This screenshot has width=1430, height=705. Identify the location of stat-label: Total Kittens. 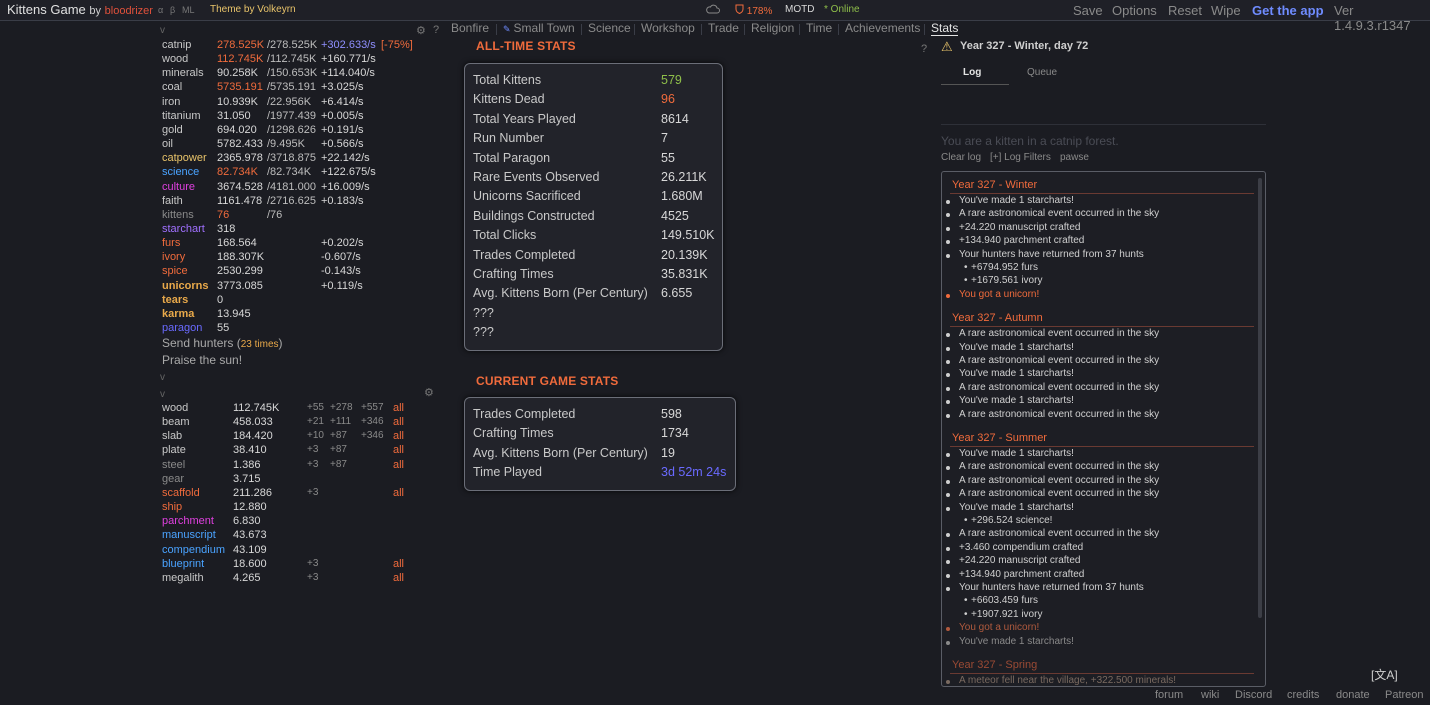
(507, 80).